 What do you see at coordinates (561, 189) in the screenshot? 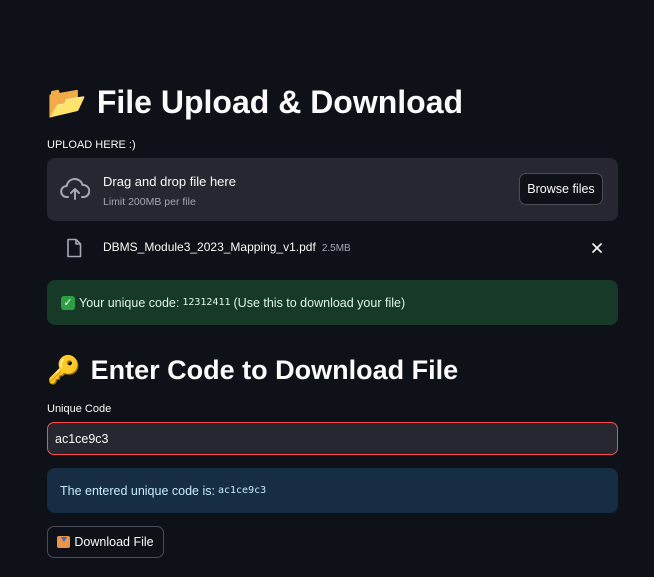
I see `browse-files-button: Browse files` at bounding box center [561, 189].